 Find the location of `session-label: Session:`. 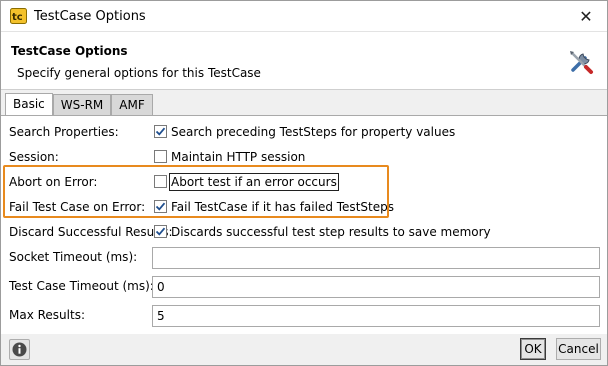

session-label: Session: is located at coordinates (34, 157).